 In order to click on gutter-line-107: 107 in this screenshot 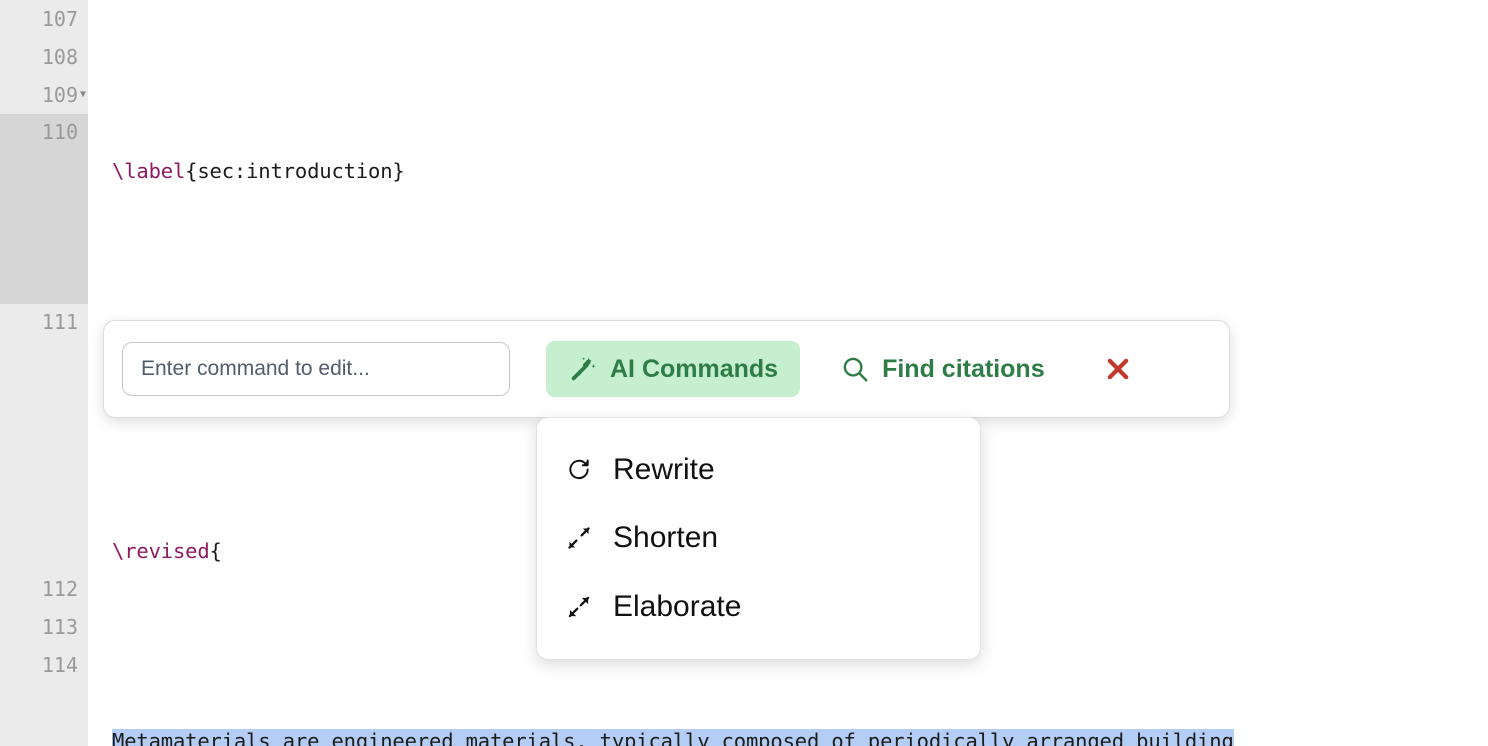, I will do `click(44, 19)`.